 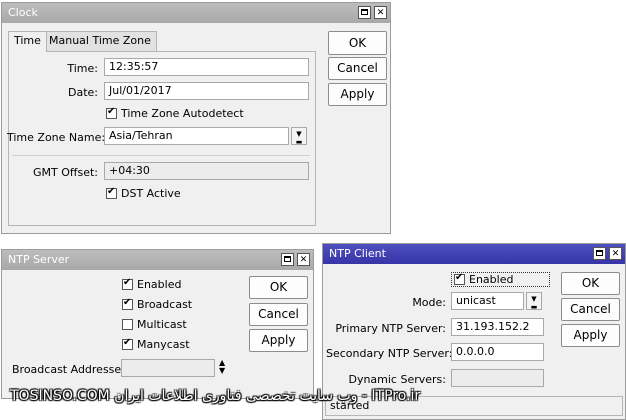 I want to click on broadcast-checkbox: Broadcast, so click(x=157, y=304).